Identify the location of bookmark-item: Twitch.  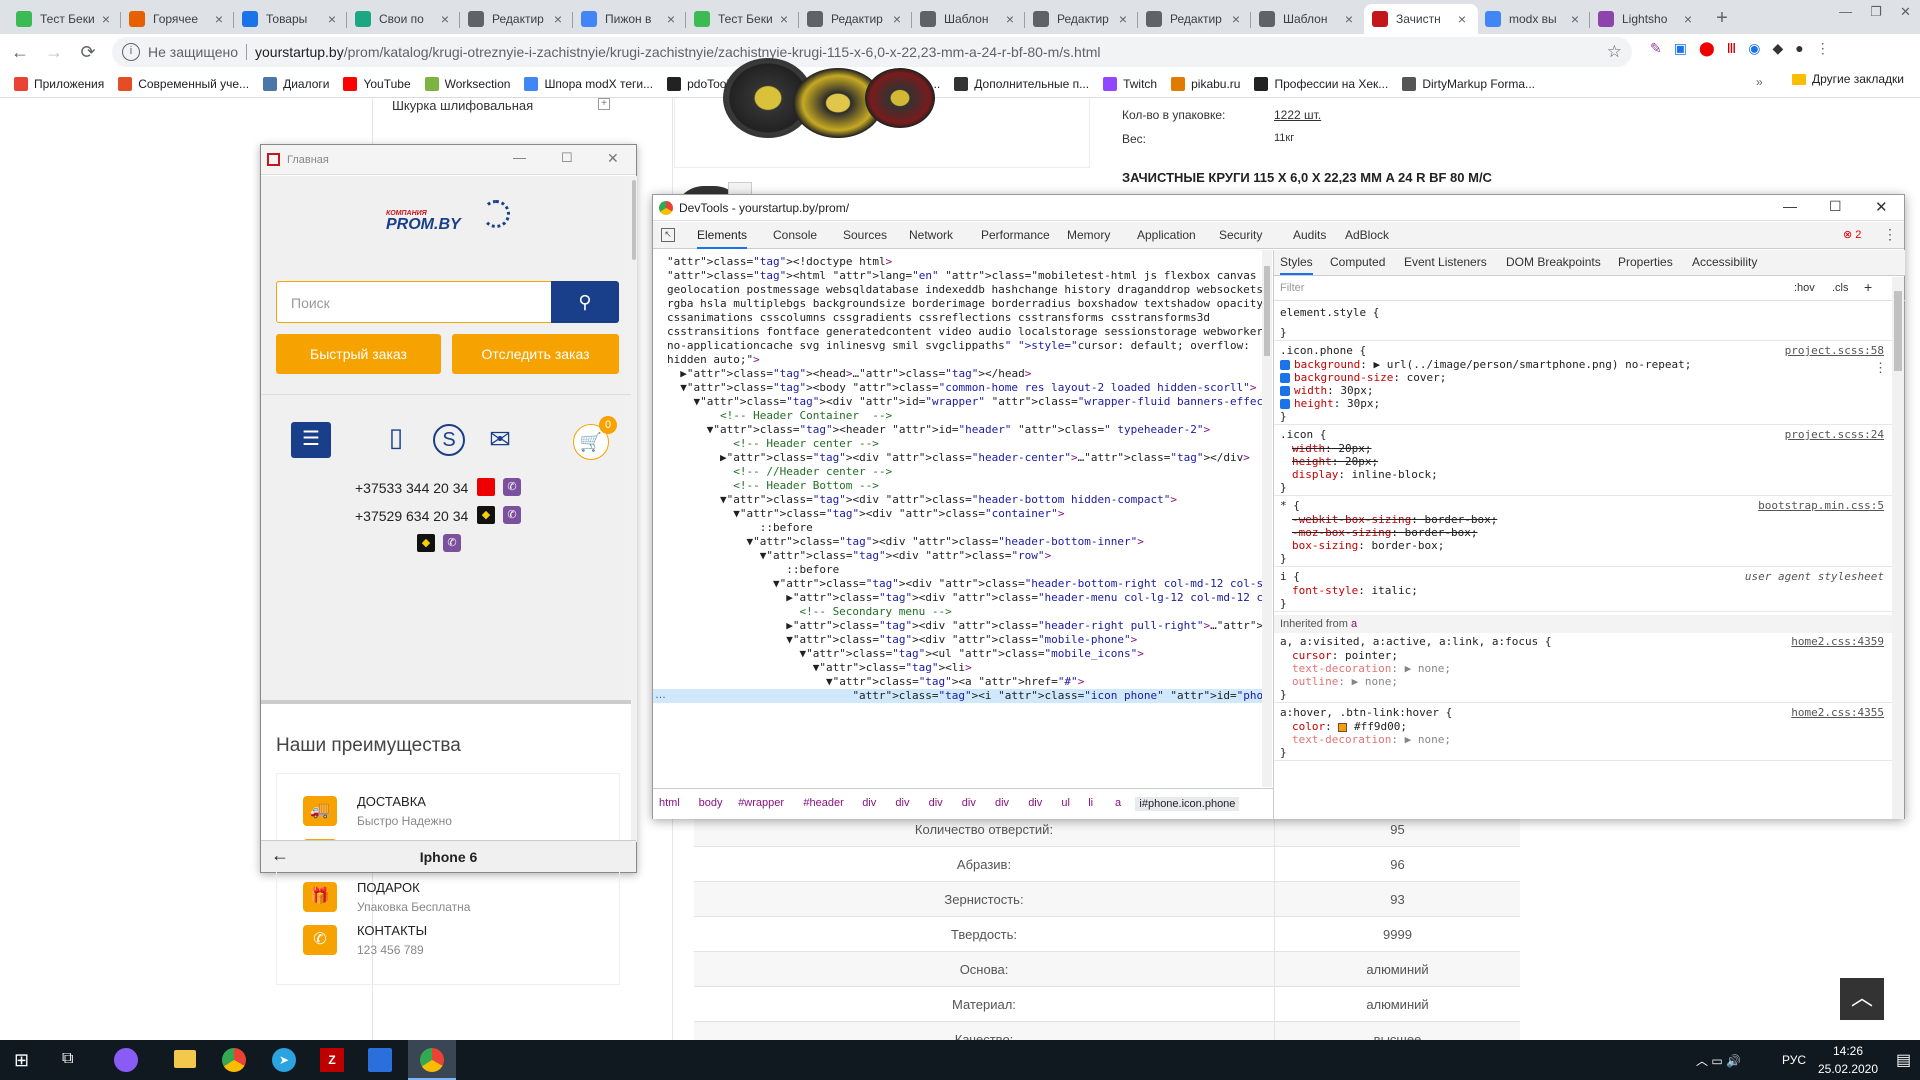
(1130, 83).